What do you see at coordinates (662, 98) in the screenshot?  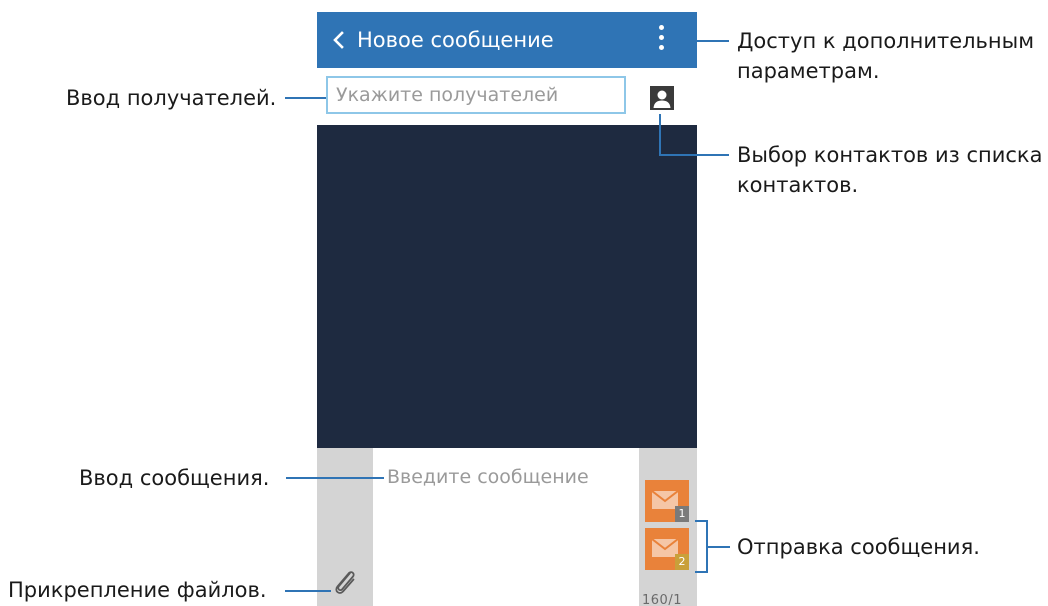 I see `contact-card-icon` at bounding box center [662, 98].